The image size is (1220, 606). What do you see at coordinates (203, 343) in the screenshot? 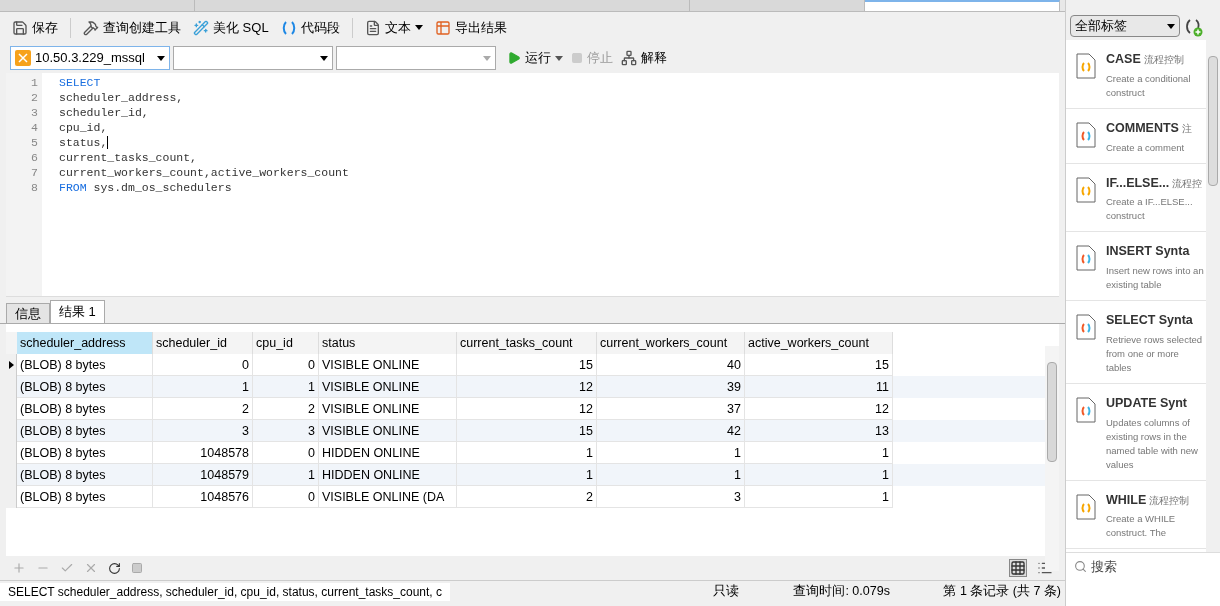
I see `column-header: scheduler_id` at bounding box center [203, 343].